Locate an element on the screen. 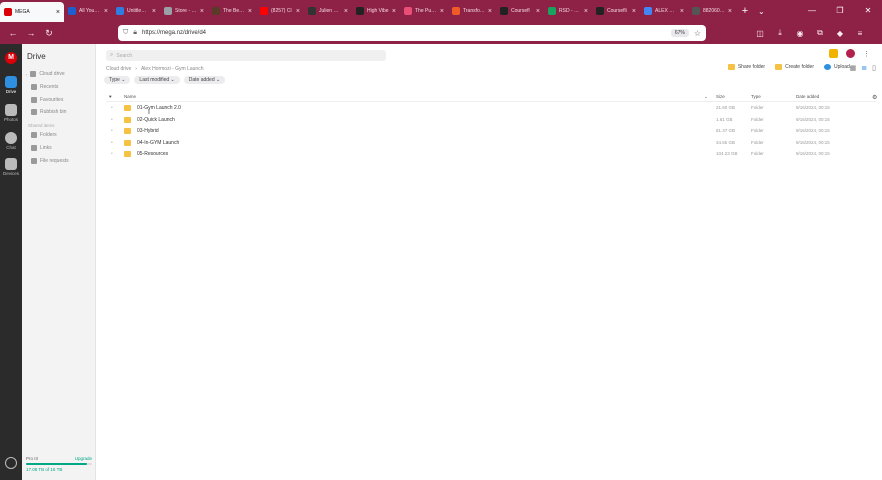 This screenshot has width=882, height=480. settings-icon is located at coordinates (11, 463).